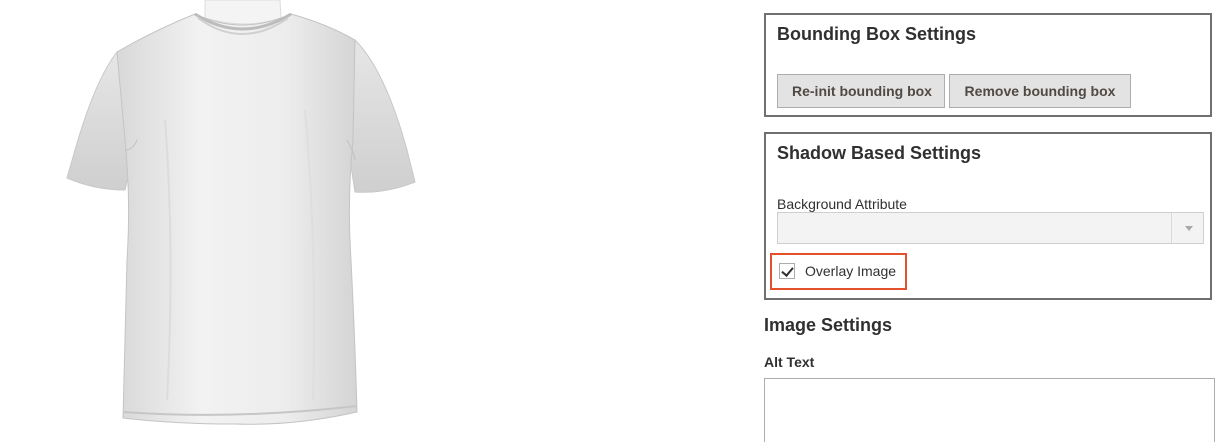  I want to click on overlay-image-highlight: Overlay Image, so click(838, 271).